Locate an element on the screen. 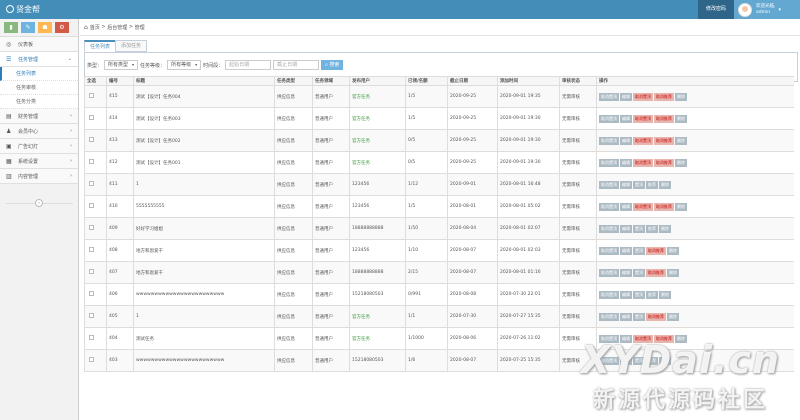  sidebar-subitem-0: 任务列表 is located at coordinates (39, 74).